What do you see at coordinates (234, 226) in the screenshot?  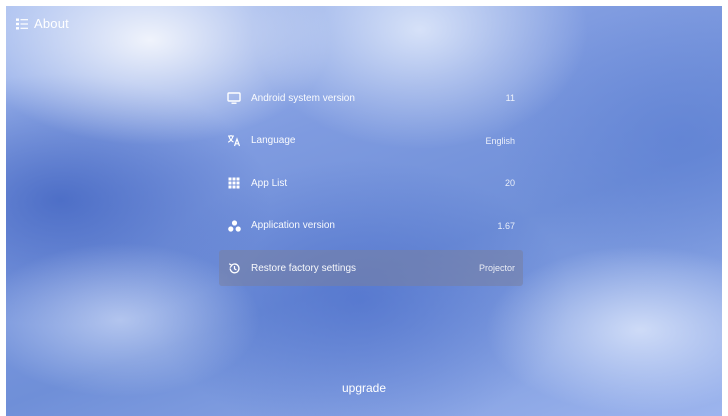 I see `nodes-icon` at bounding box center [234, 226].